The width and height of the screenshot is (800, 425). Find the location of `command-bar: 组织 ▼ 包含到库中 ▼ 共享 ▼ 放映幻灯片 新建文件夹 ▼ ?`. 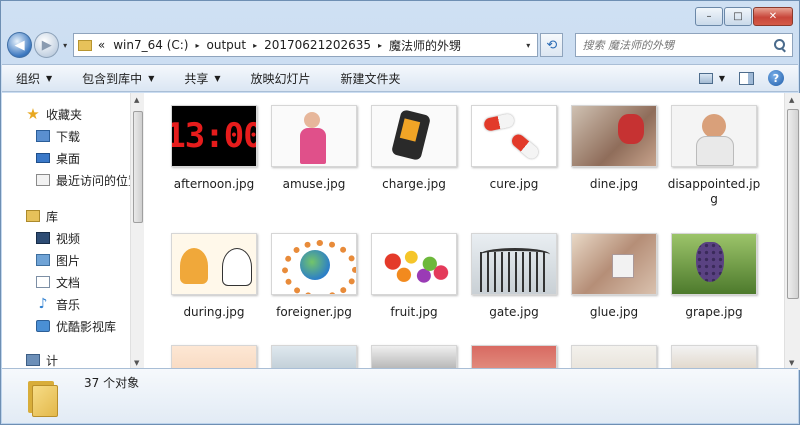

command-bar: 组织 ▼ 包含到库中 ▼ 共享 ▼ 放映幻灯片 新建文件夹 ▼ ? is located at coordinates (400, 78).